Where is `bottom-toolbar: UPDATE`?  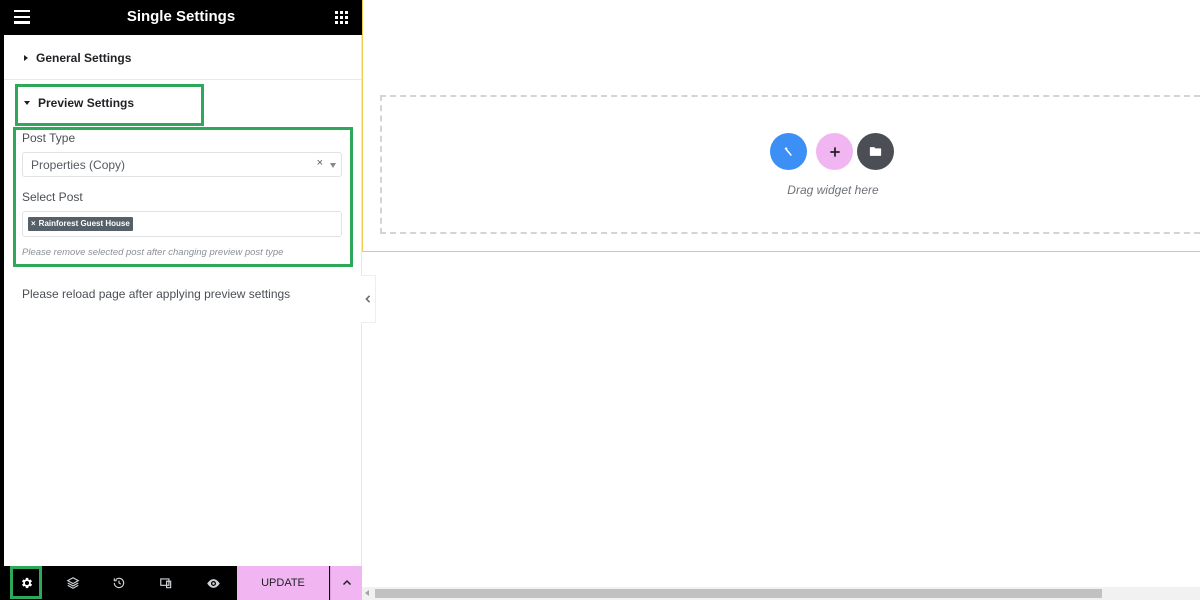 bottom-toolbar: UPDATE is located at coordinates (181, 583).